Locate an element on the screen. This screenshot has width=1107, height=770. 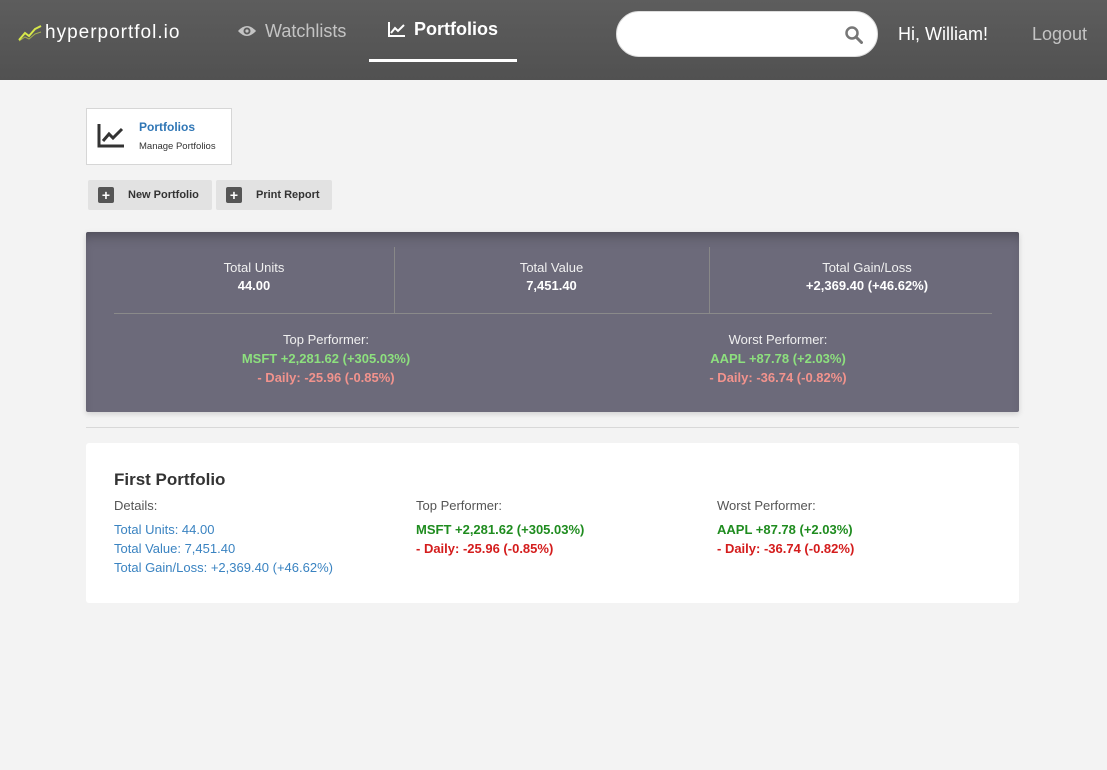
portfolios-section-header: Portfolios Manage Portfolios is located at coordinates (159, 136).